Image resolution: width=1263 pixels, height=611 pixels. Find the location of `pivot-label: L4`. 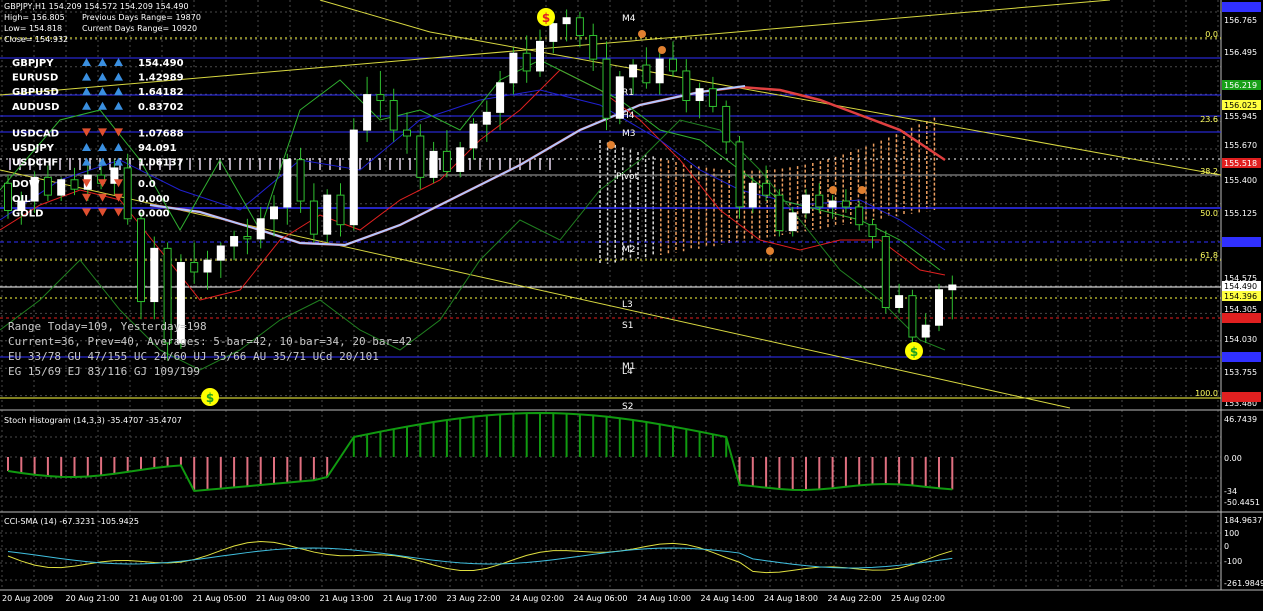

pivot-label: L4 is located at coordinates (627, 372).